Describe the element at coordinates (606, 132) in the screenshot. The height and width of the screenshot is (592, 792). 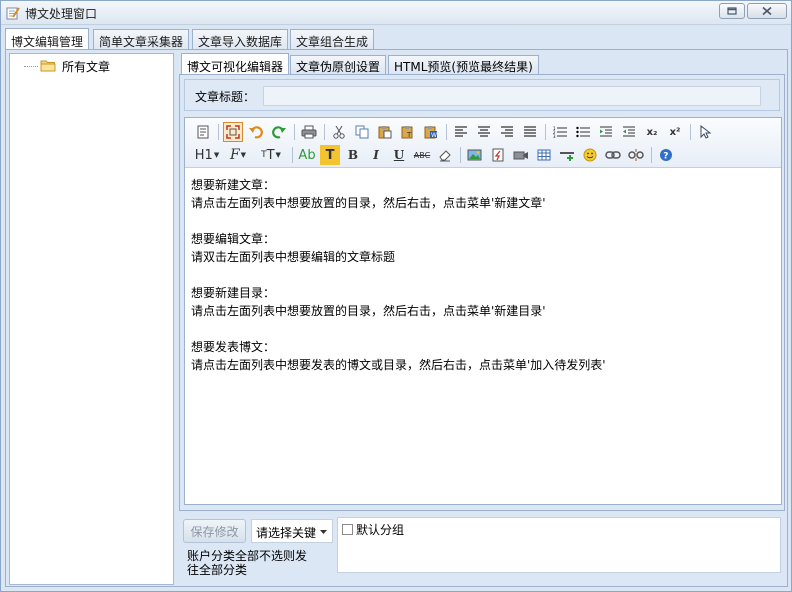
I see `indent-icon` at that location.